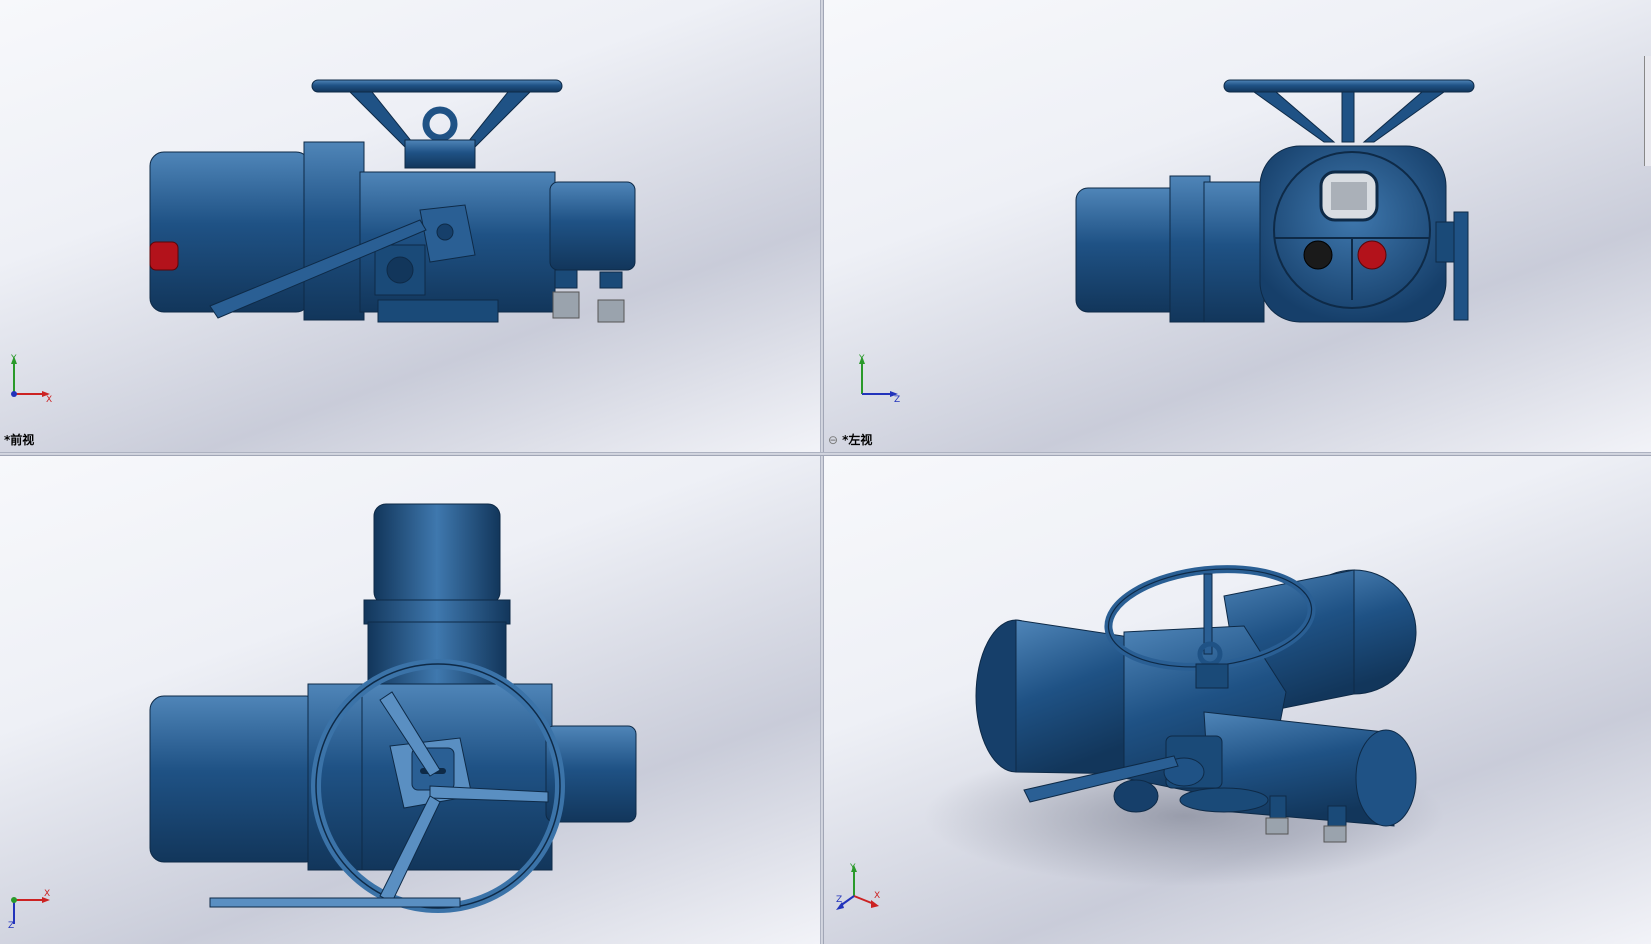 Image resolution: width=1651 pixels, height=944 pixels. What do you see at coordinates (833, 440) in the screenshot?
I see `link-icon: ⊖` at bounding box center [833, 440].